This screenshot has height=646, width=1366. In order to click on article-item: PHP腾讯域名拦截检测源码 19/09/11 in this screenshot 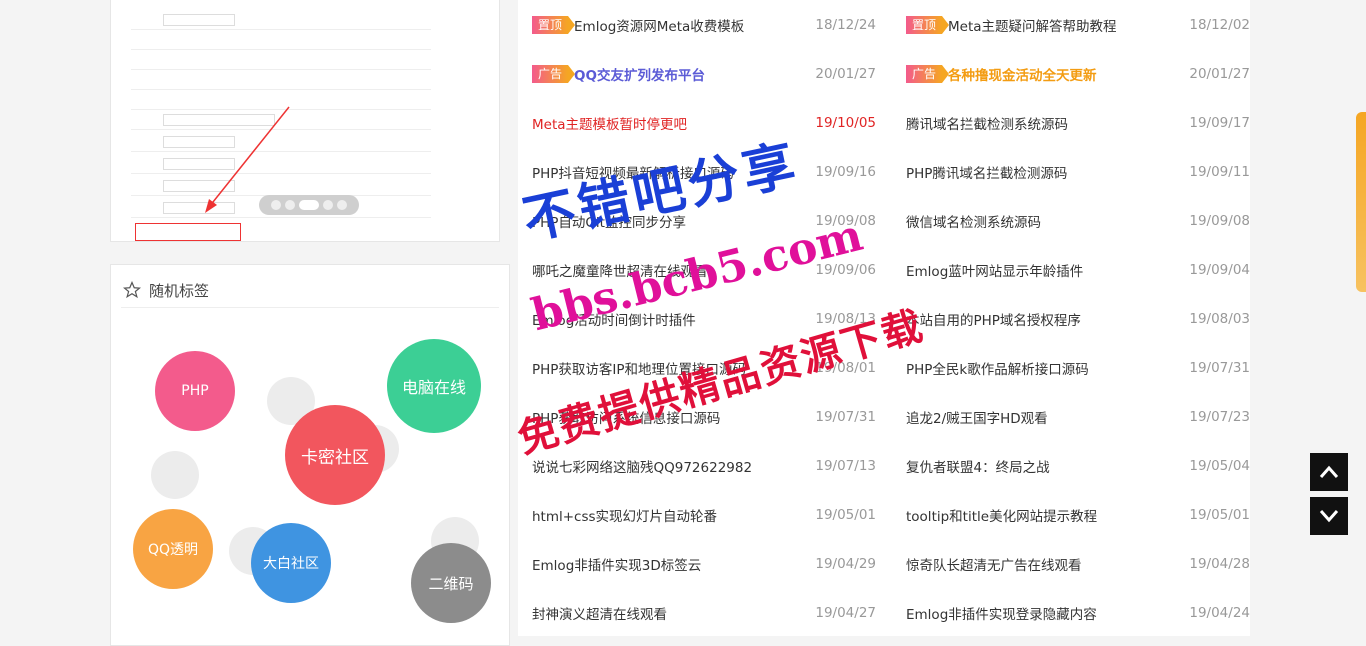, I will do `click(1078, 172)`.